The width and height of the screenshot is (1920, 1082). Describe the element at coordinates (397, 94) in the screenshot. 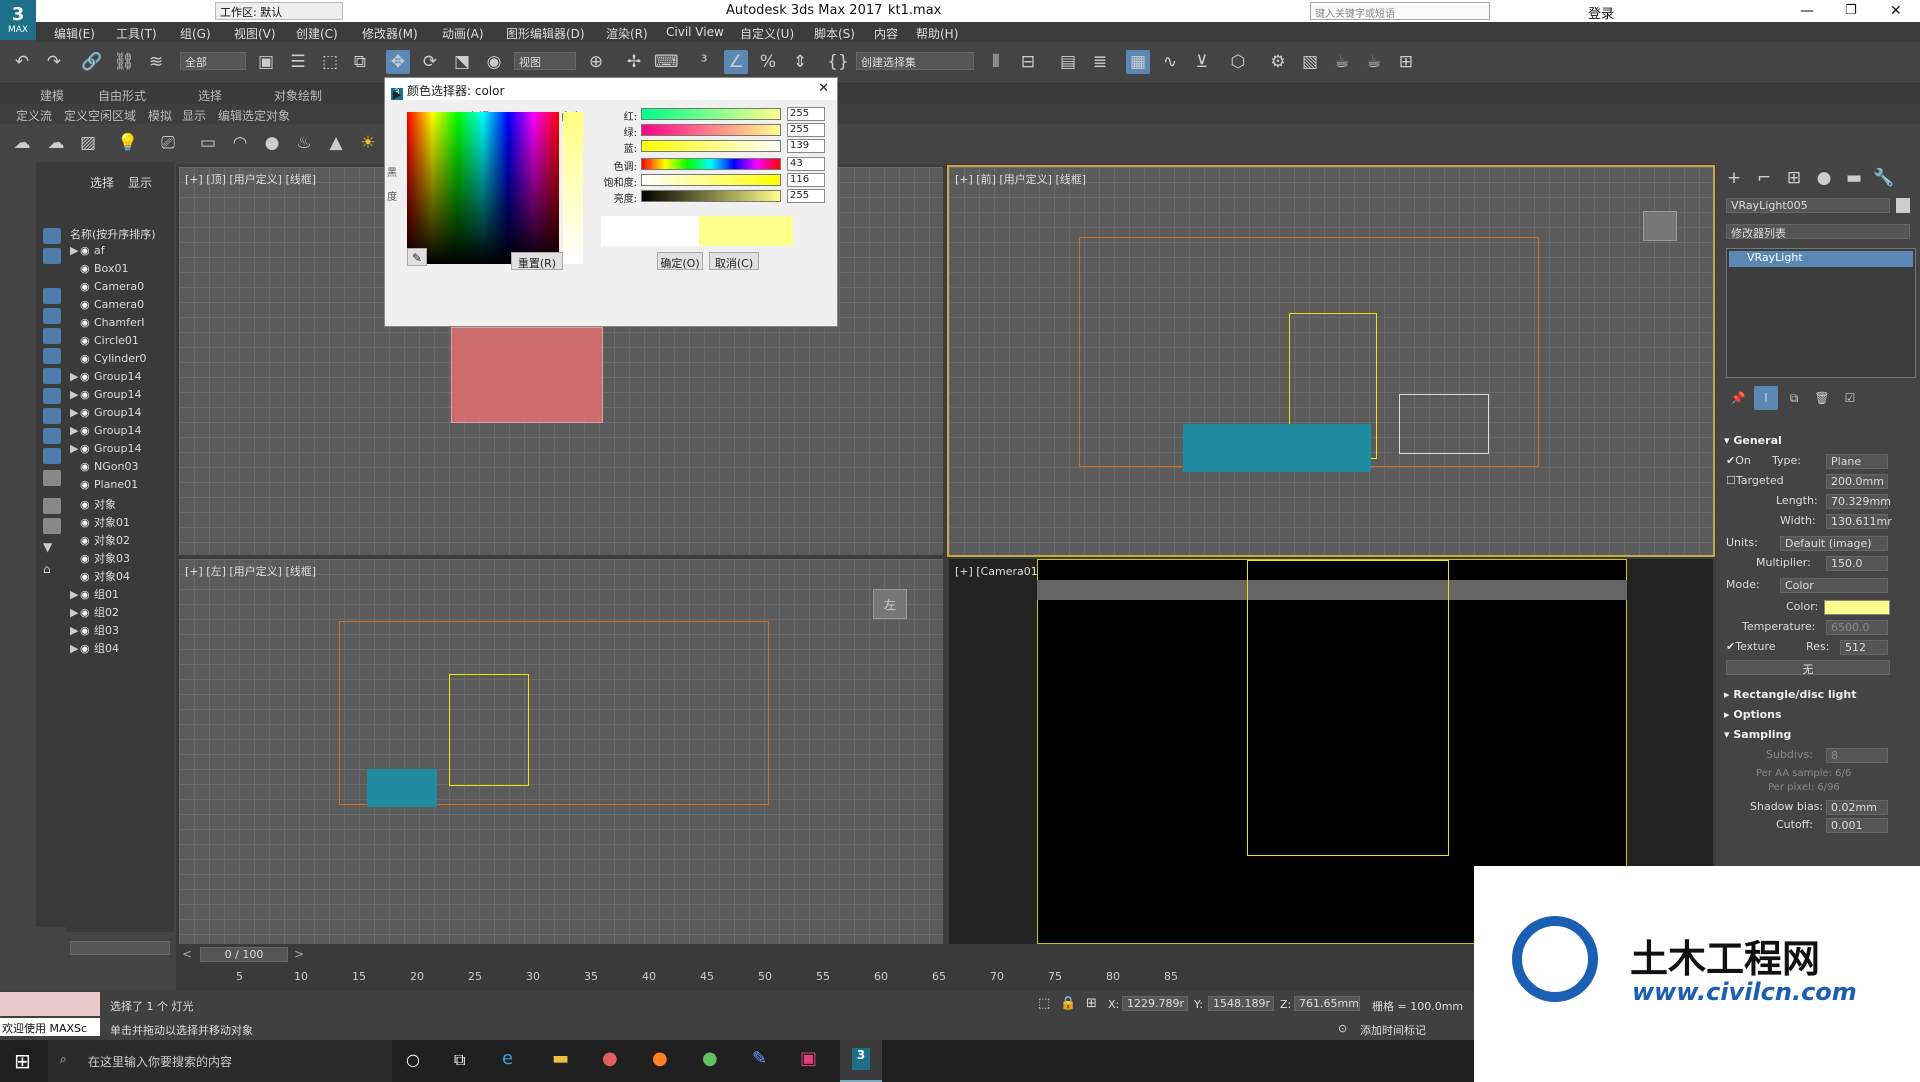

I see `hue-marker-icon: ▶` at that location.